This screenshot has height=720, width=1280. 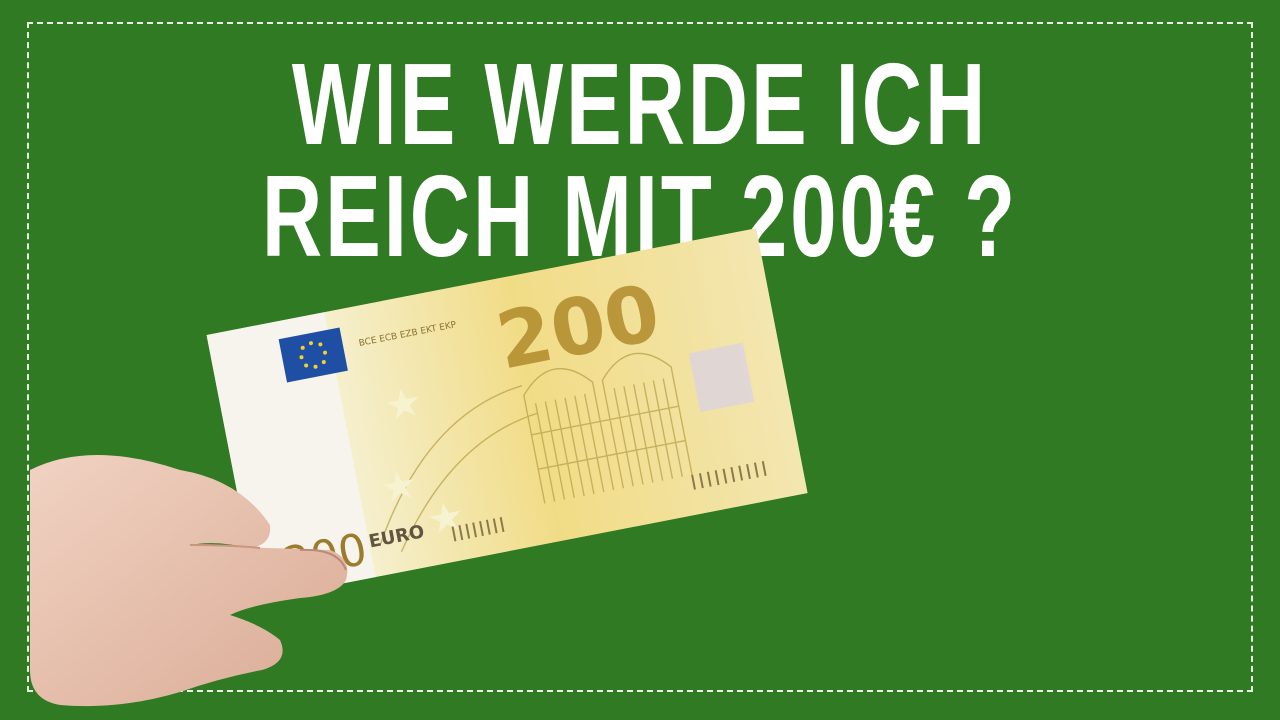 What do you see at coordinates (640, 104) in the screenshot?
I see `headline-line-1: WIE WERDE ICH` at bounding box center [640, 104].